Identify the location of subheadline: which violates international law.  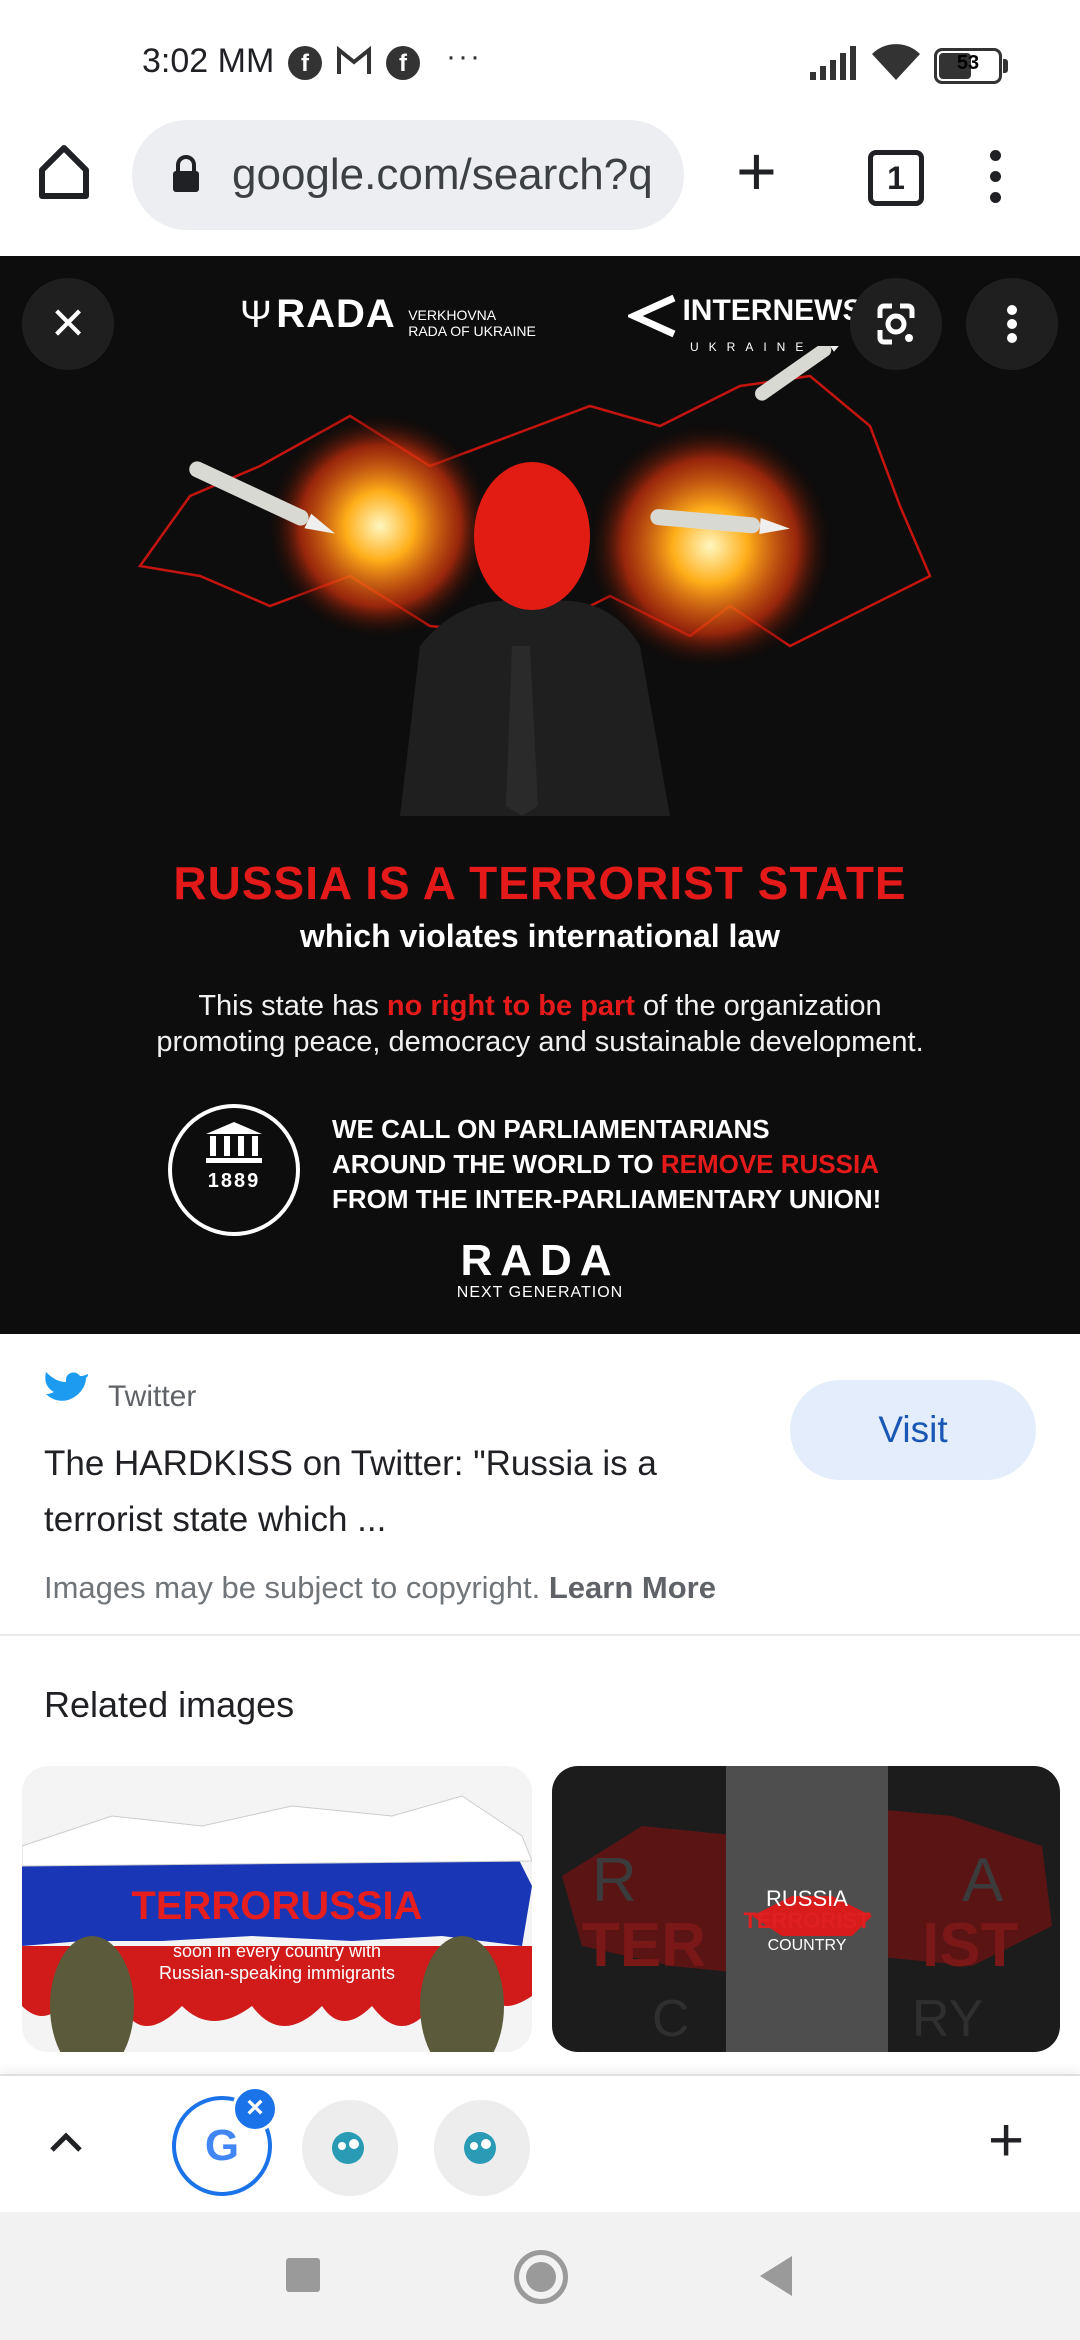
(540, 936).